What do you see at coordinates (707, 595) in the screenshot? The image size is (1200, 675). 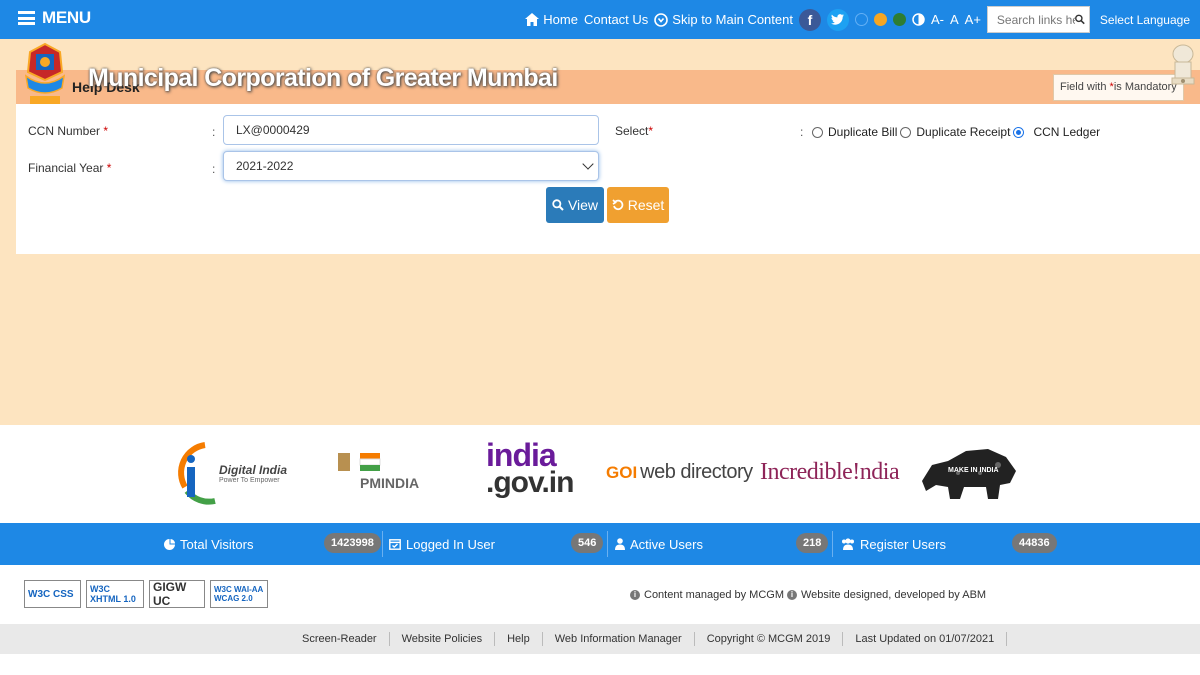 I see `content-managed-note: i Content managed by MCGM` at bounding box center [707, 595].